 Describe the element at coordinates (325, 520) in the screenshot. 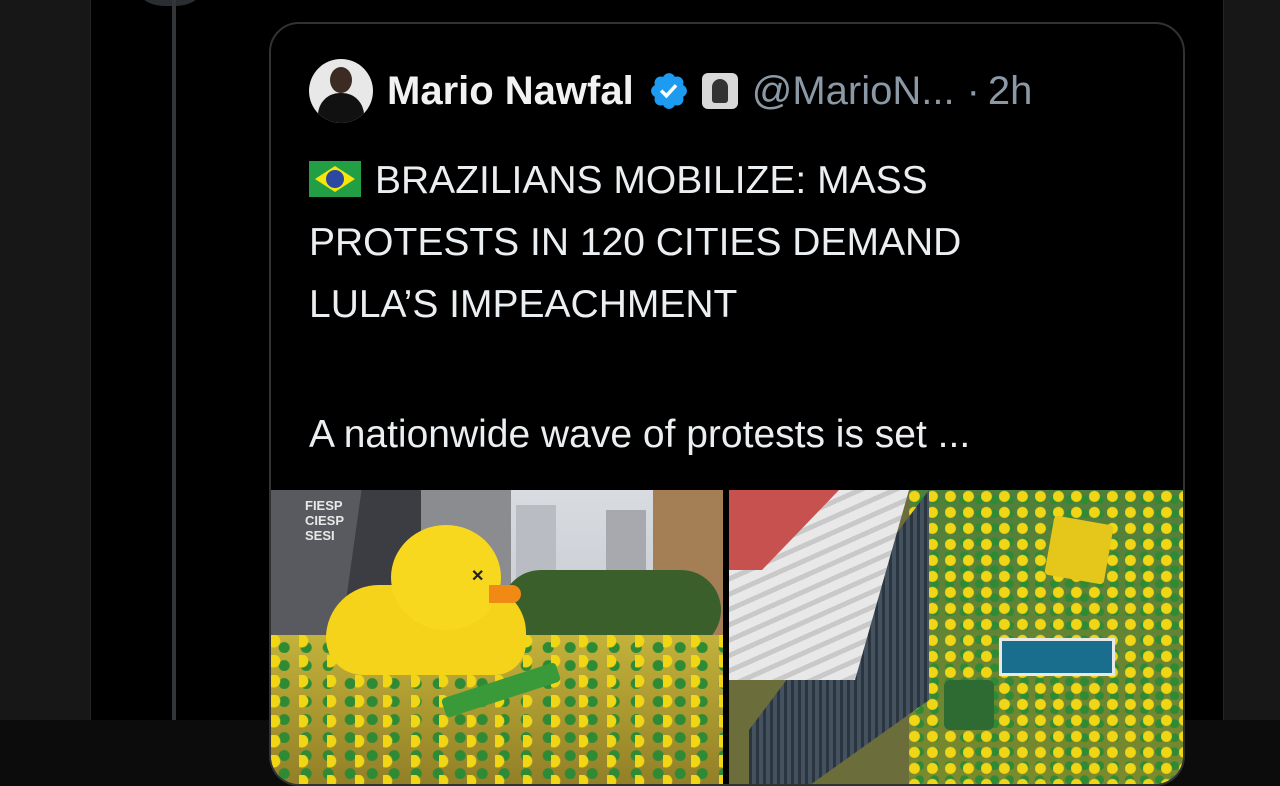

I see `fiesp-sign: FIESP CIESP SESI` at that location.